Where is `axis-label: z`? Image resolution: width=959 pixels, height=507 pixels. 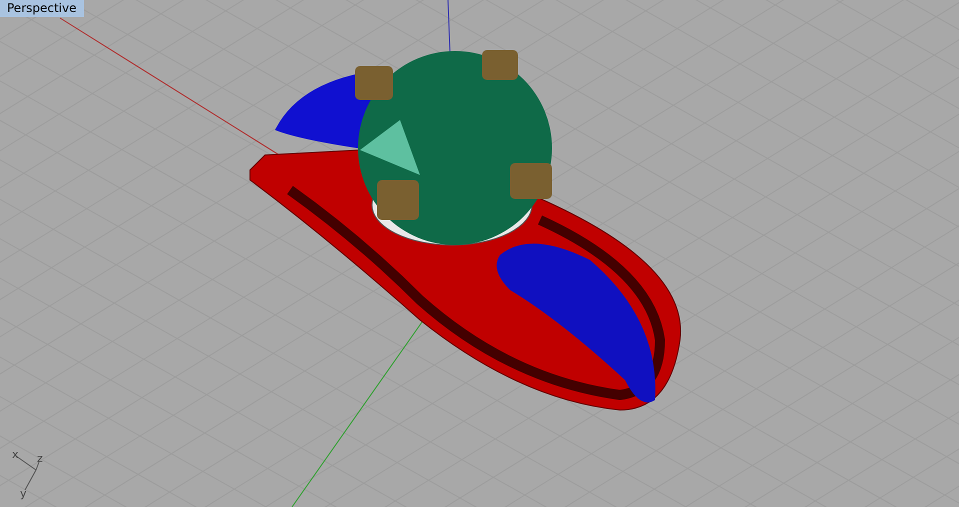
axis-label: z is located at coordinates (40, 458).